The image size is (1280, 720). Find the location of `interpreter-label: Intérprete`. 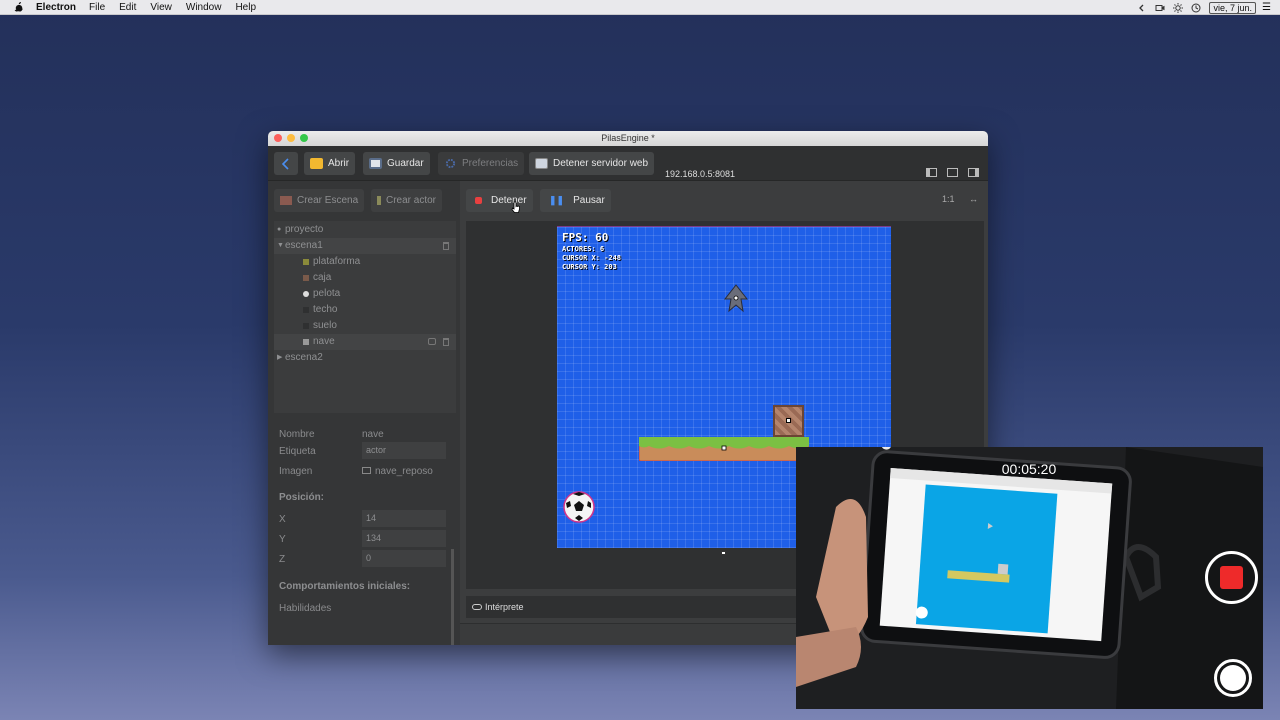

interpreter-label: Intérprete is located at coordinates (504, 607).